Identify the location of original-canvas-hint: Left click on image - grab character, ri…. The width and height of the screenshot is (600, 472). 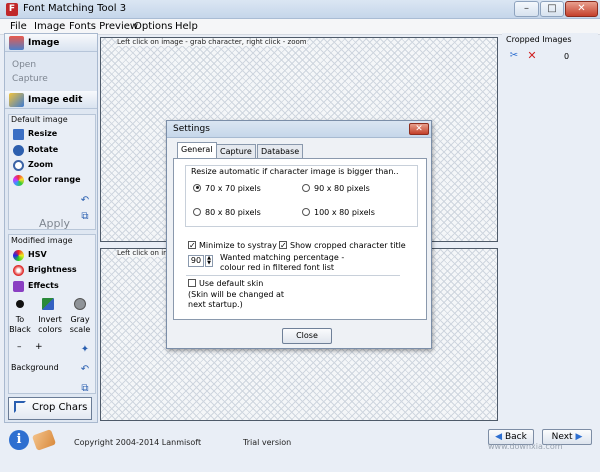
(212, 42).